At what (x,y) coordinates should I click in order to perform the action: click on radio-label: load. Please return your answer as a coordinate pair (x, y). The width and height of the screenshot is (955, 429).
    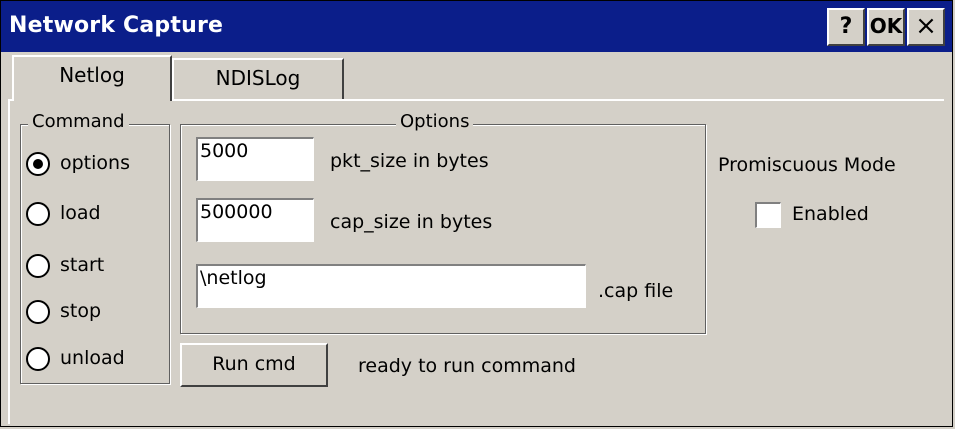
    Looking at the image, I should click on (80, 213).